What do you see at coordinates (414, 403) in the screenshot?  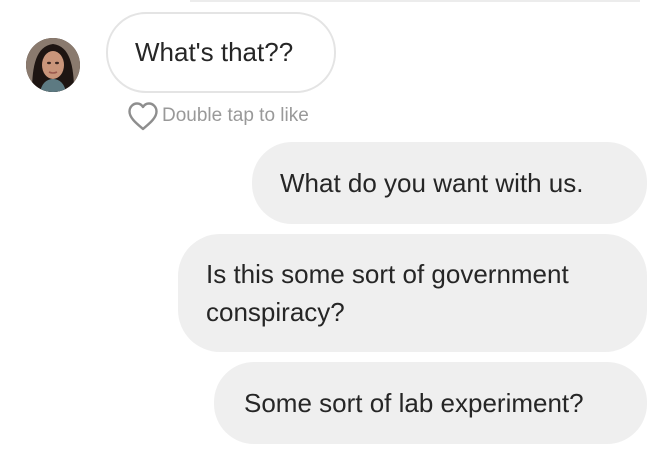 I see `message-text: Some sort of lab experiment?` at bounding box center [414, 403].